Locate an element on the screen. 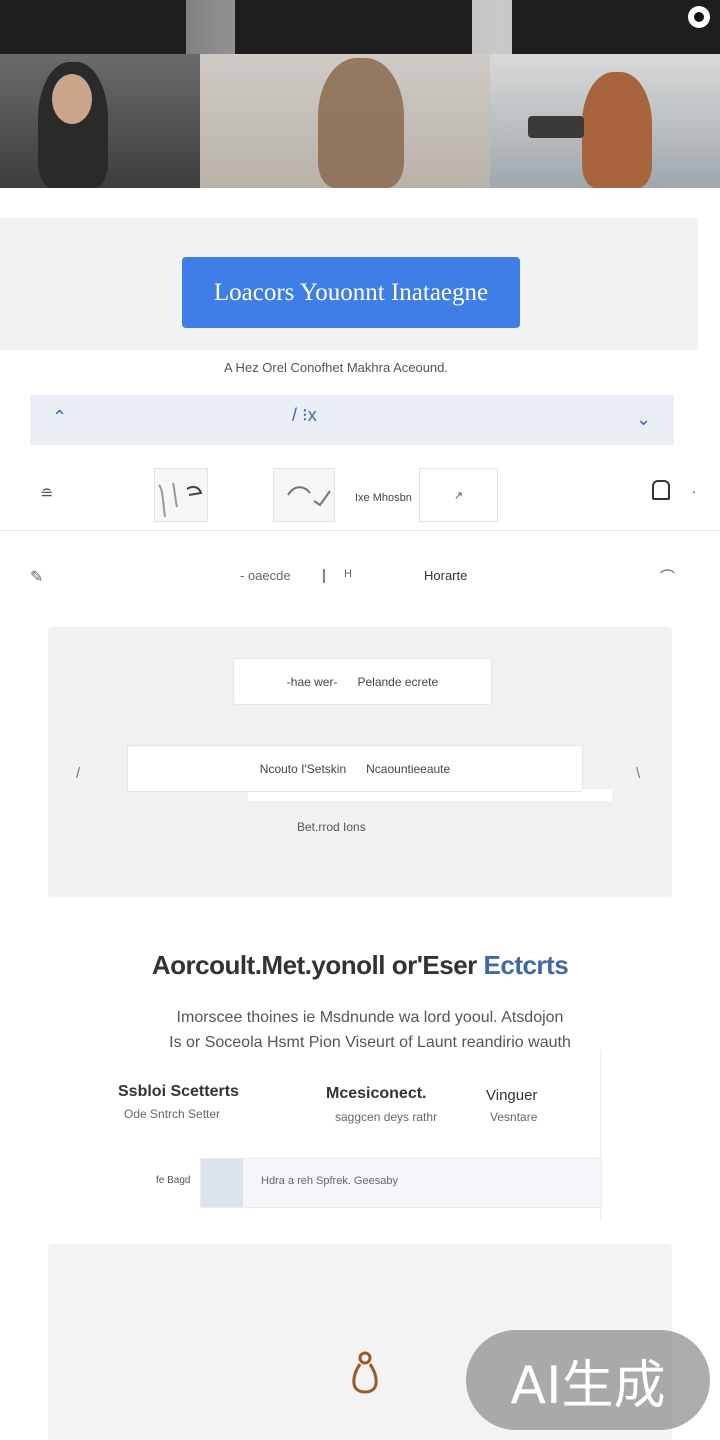  toolbar-strip: ⌃ / ⁝x ⌄ is located at coordinates (352, 420).